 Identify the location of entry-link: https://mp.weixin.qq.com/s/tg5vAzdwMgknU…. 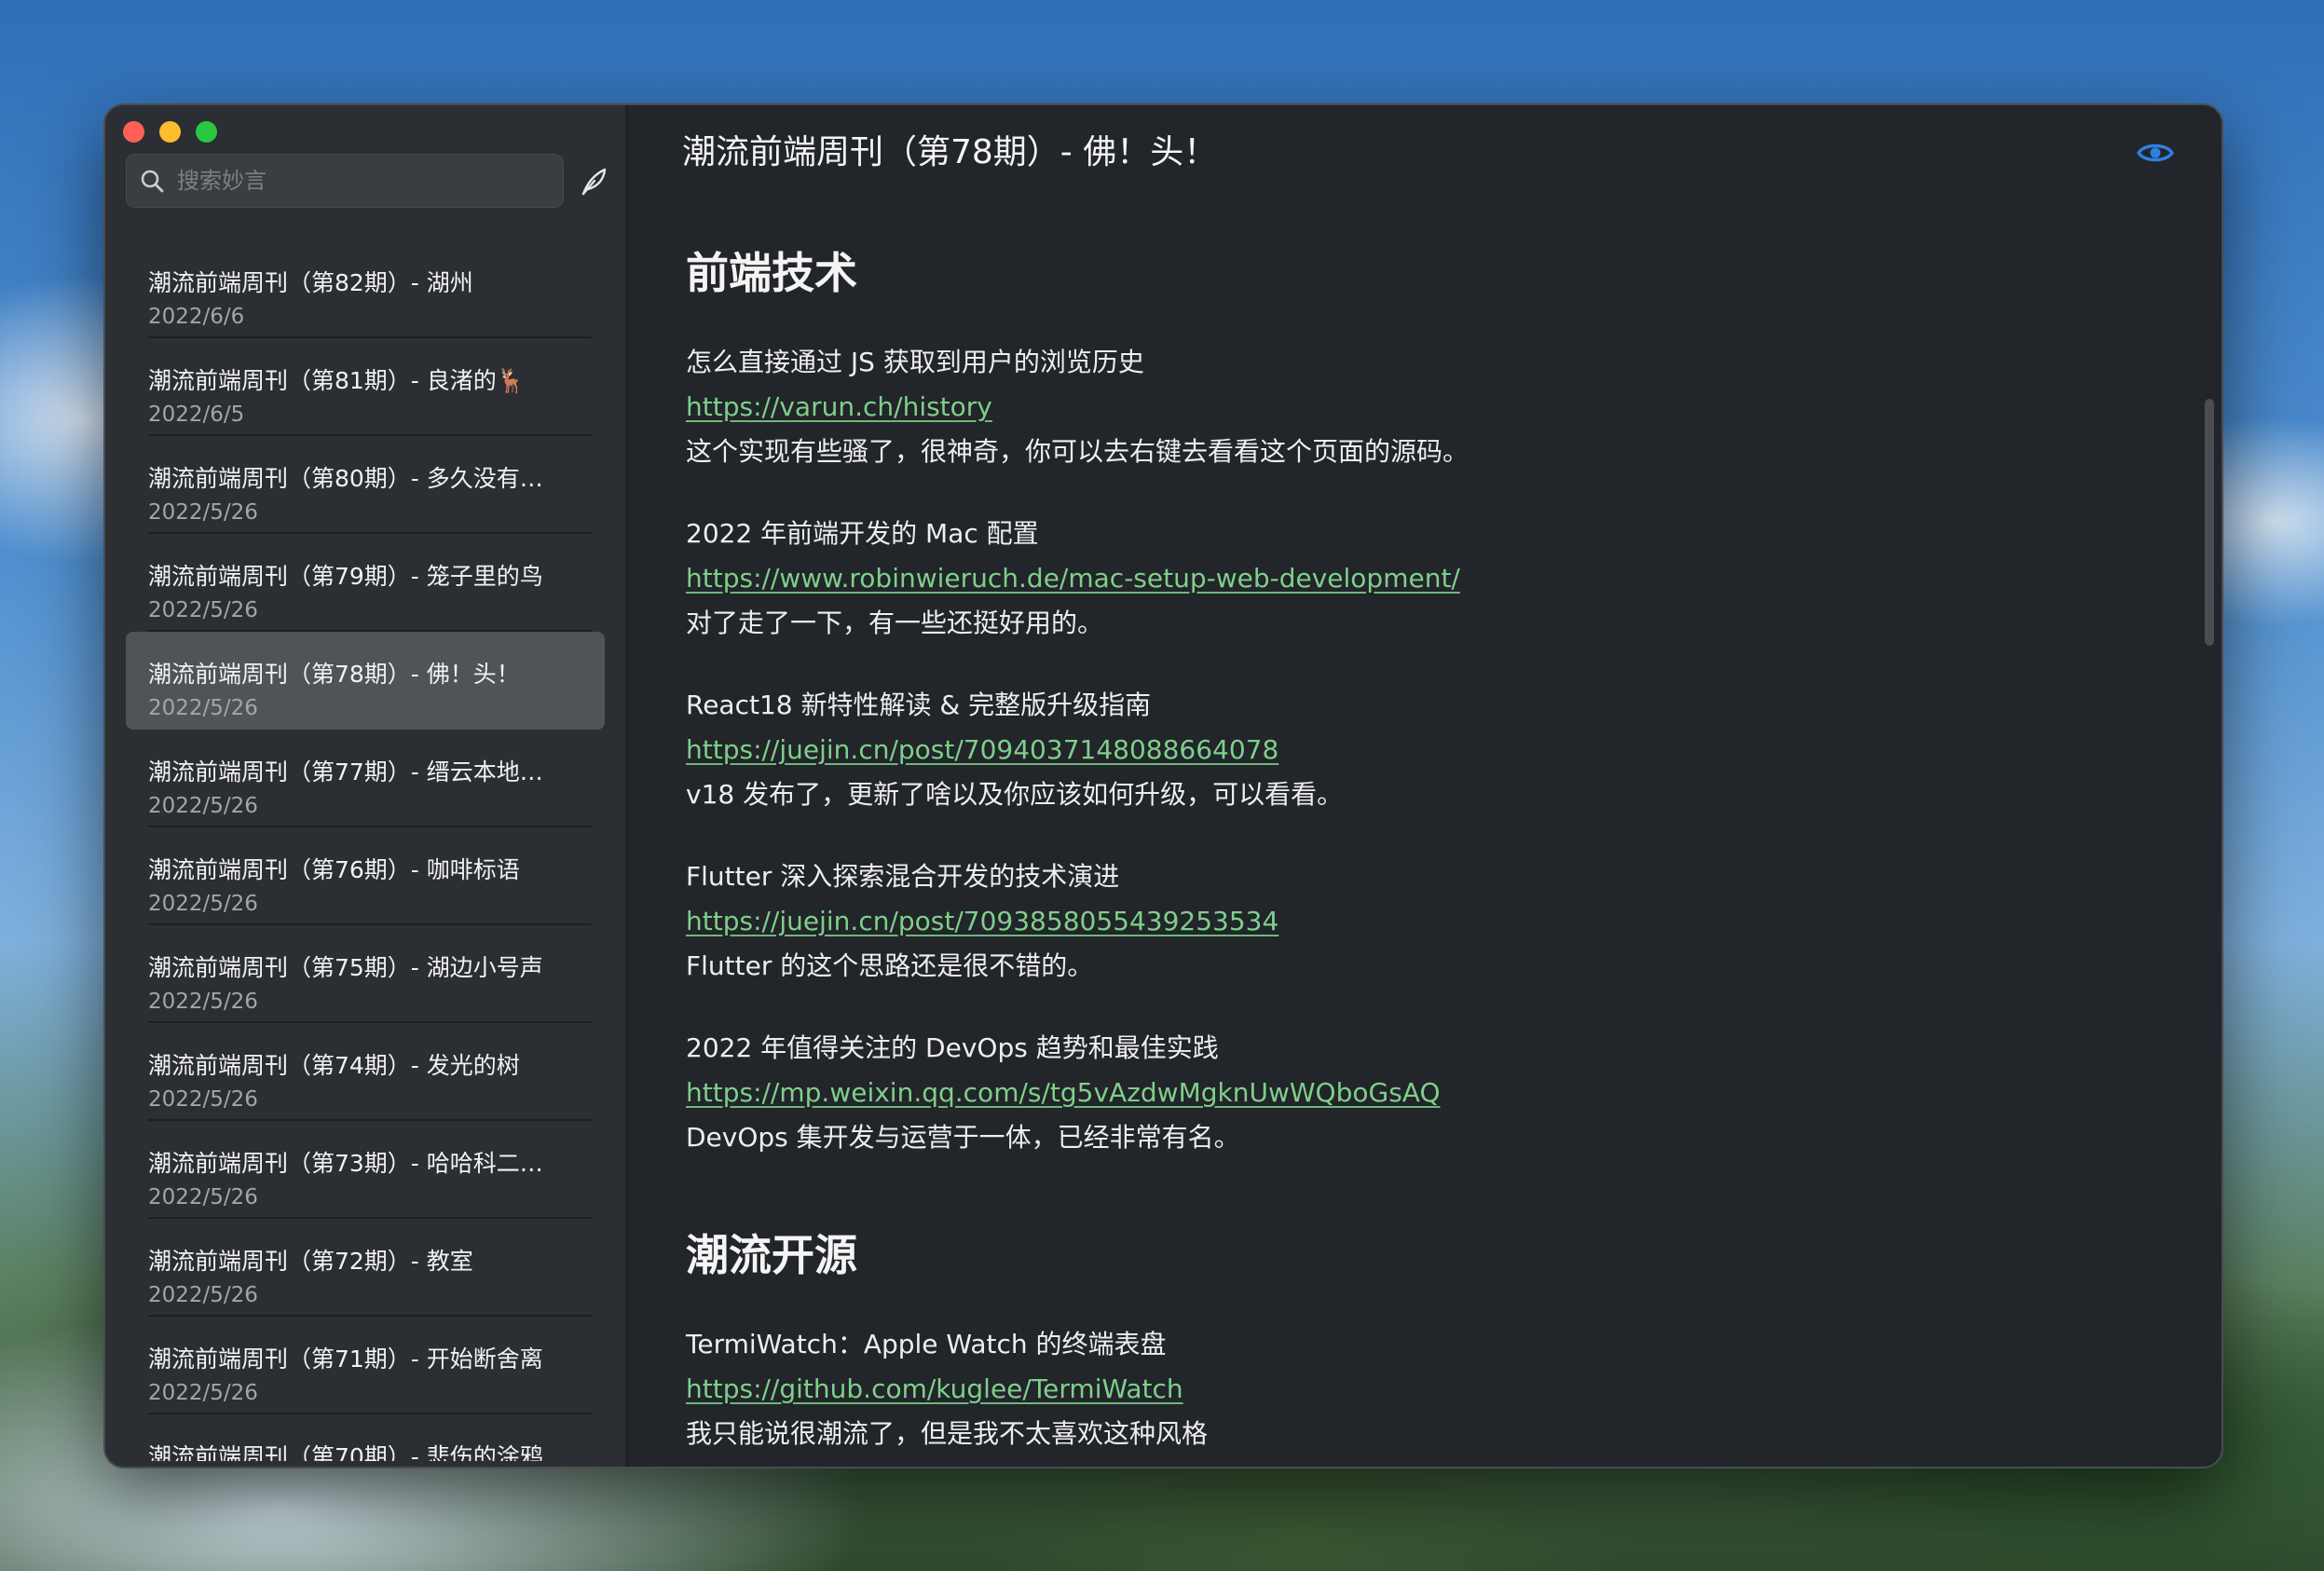
(1453, 1093).